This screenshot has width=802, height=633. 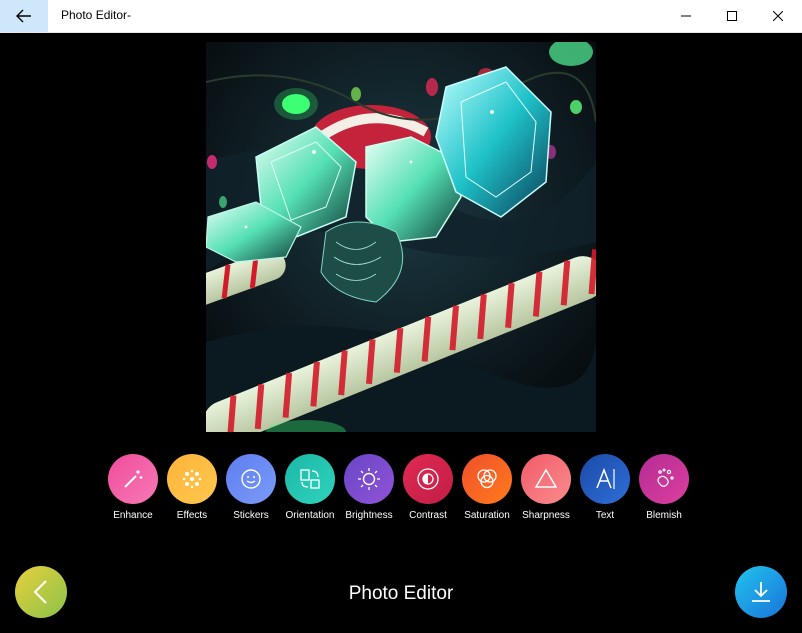 I want to click on minimize-button, so click(x=686, y=16).